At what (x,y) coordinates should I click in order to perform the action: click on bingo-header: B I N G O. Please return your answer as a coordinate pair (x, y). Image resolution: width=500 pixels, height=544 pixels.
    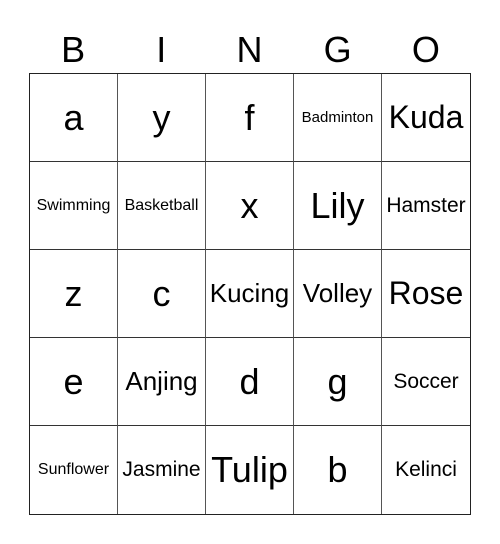
    Looking at the image, I should click on (249, 50).